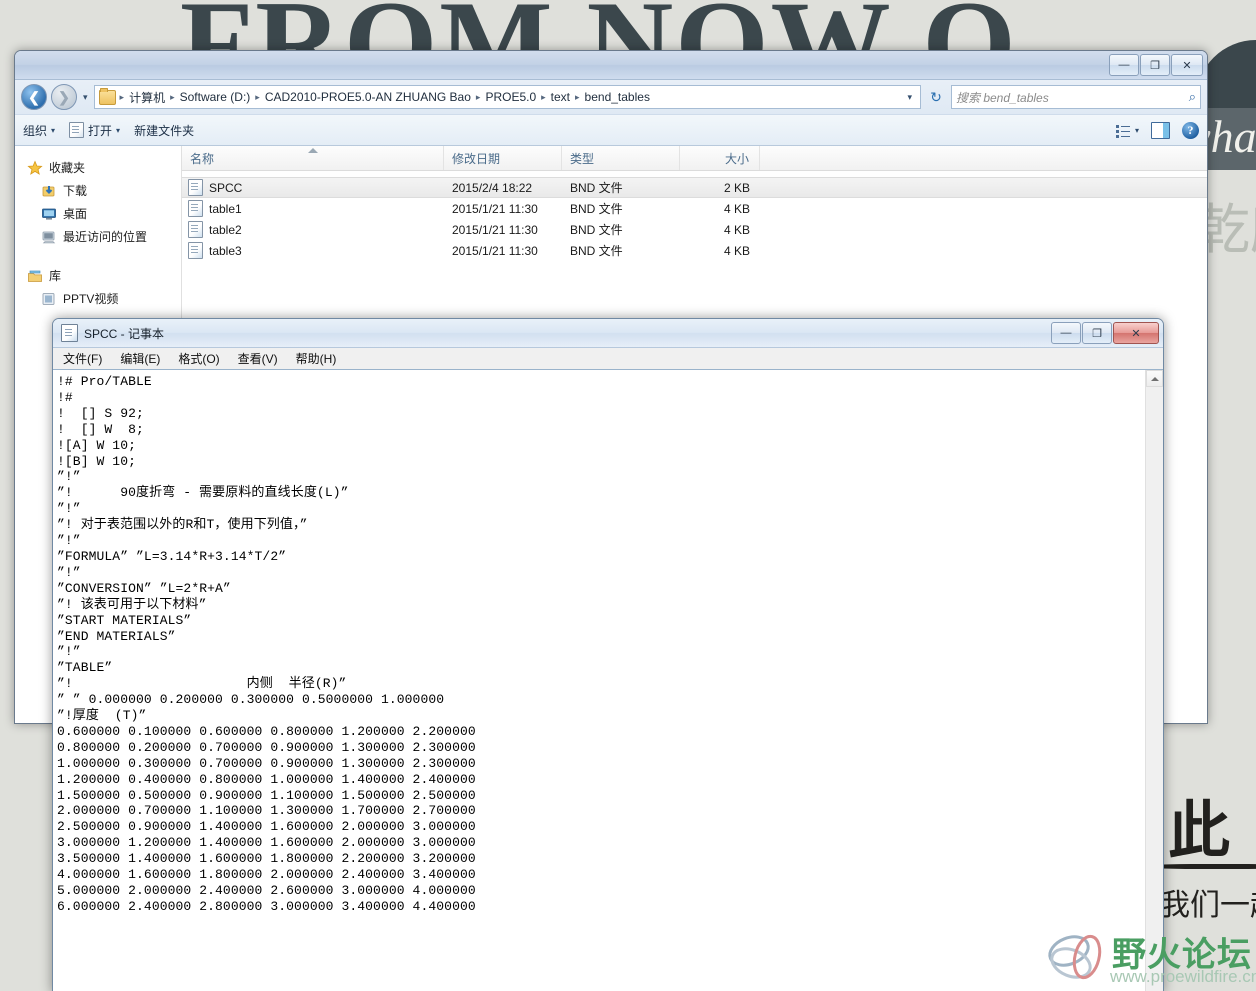  Describe the element at coordinates (1199, 830) in the screenshot. I see `wallpaper-cn-text-2: 此` at that location.